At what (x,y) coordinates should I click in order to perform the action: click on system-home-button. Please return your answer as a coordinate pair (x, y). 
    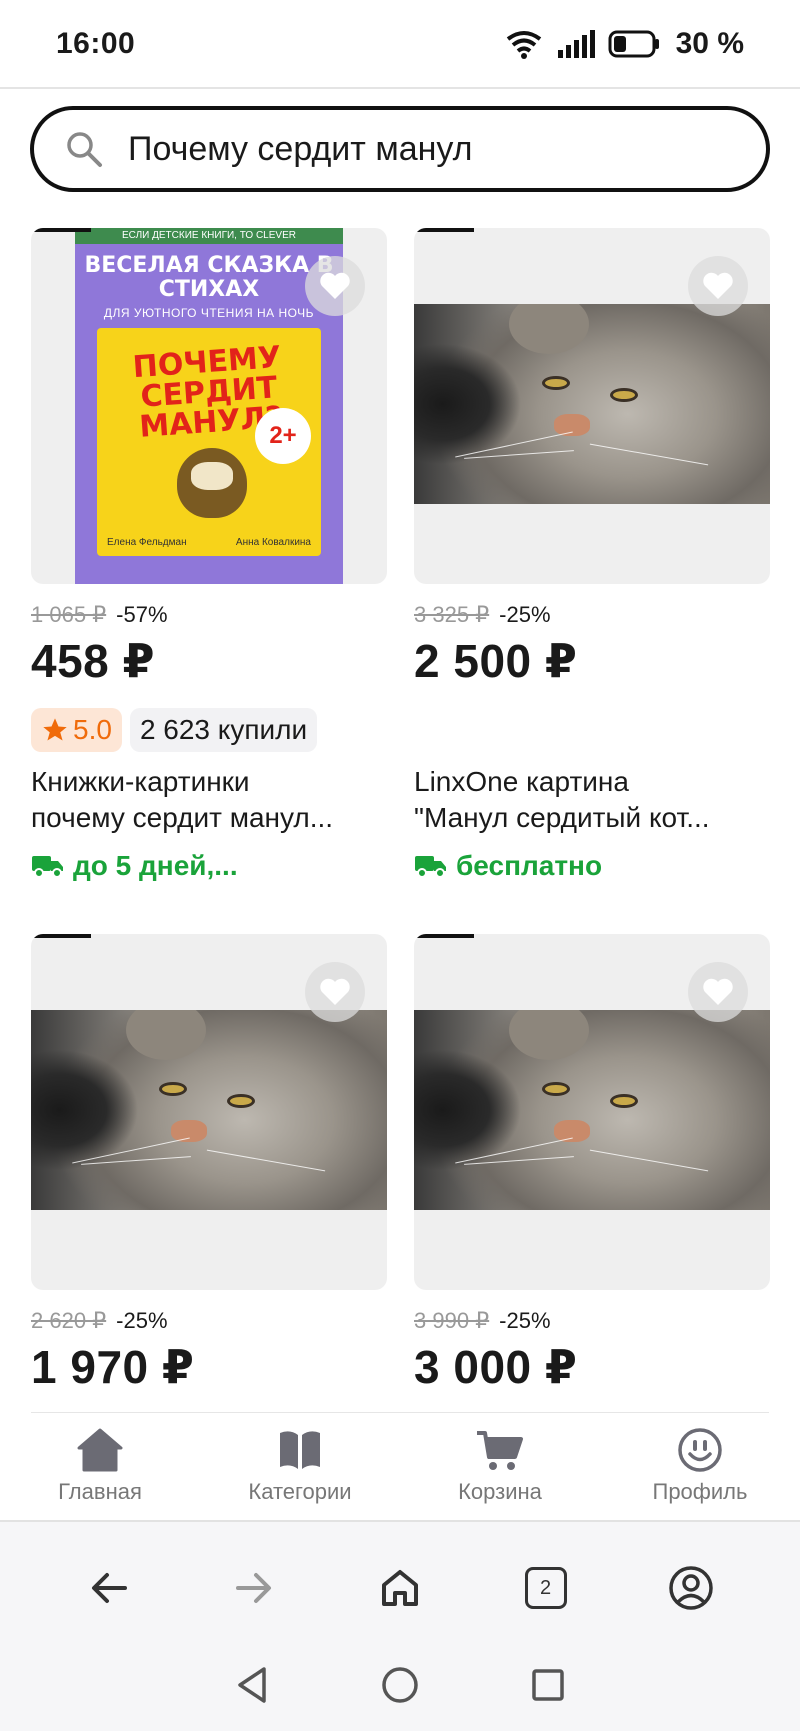
    Looking at the image, I should click on (400, 1687).